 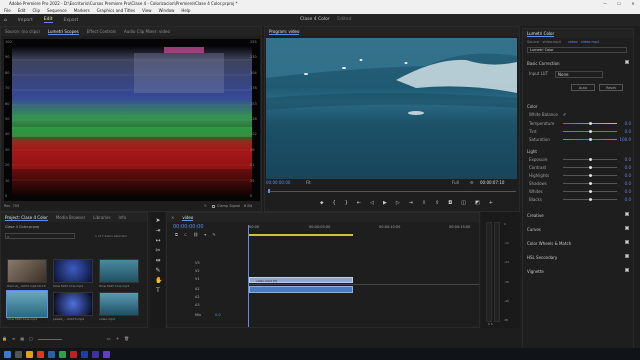 What do you see at coordinates (29, 354) in the screenshot?
I see `explorer-icon` at bounding box center [29, 354].